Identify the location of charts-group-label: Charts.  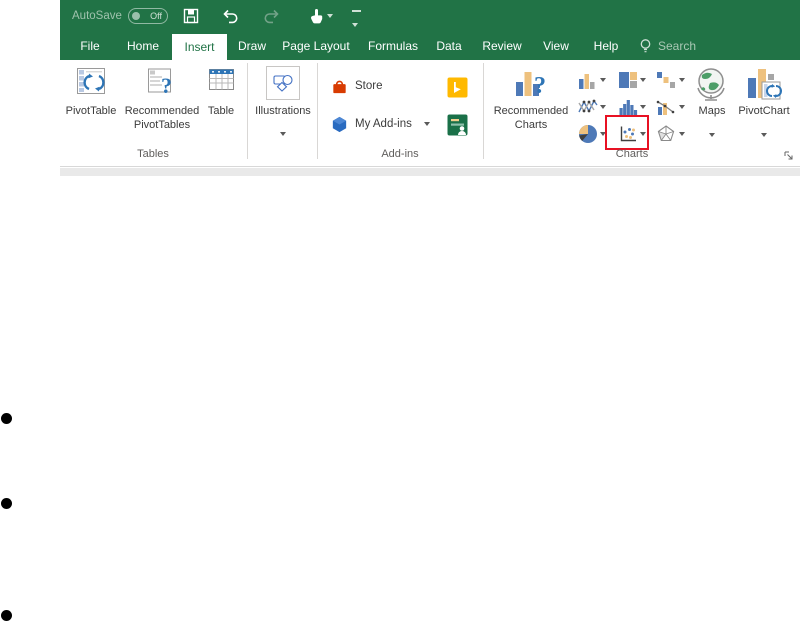
(632, 154).